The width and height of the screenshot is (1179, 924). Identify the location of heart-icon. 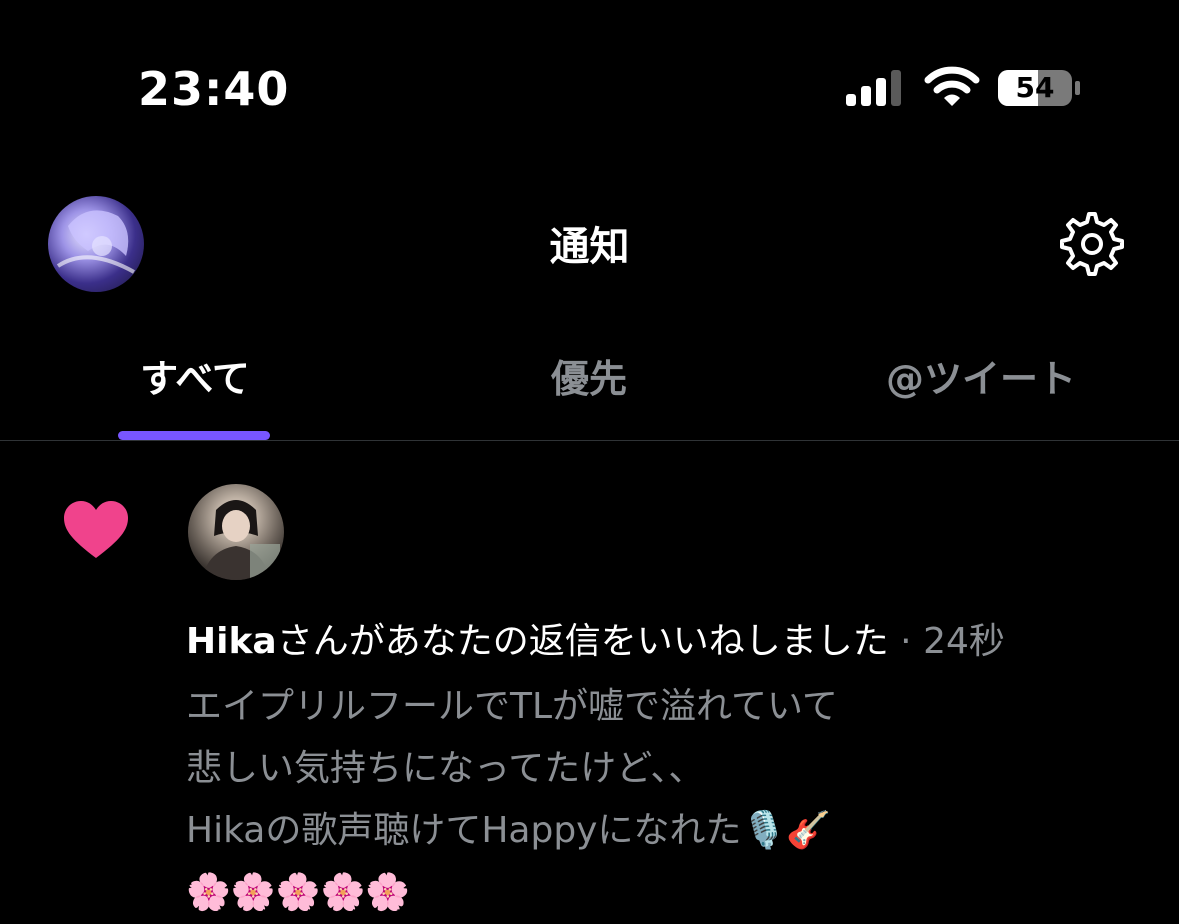
(96, 529).